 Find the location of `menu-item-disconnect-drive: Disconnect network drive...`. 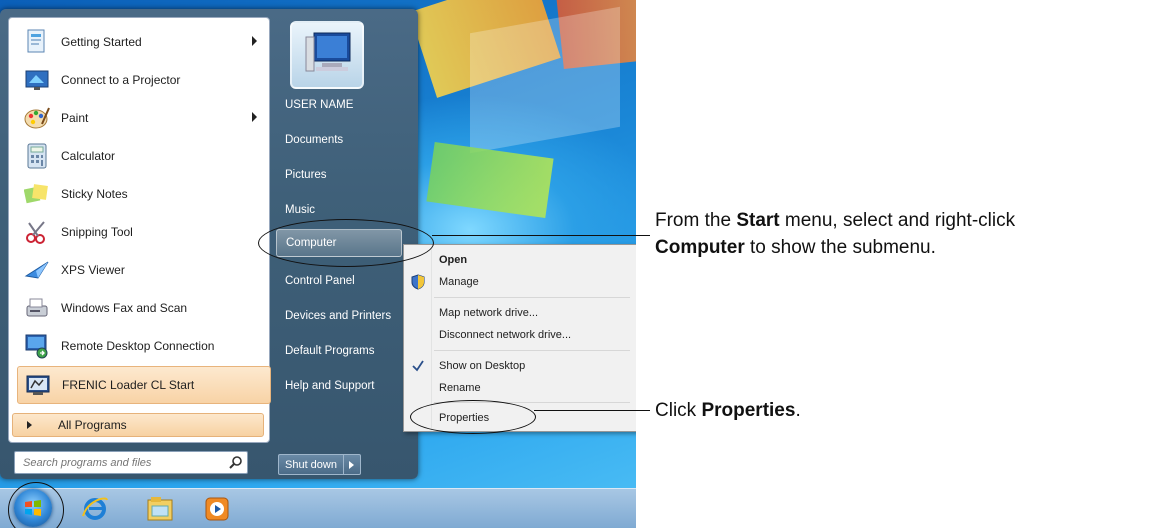

menu-item-disconnect-drive: Disconnect network drive... is located at coordinates (505, 335).